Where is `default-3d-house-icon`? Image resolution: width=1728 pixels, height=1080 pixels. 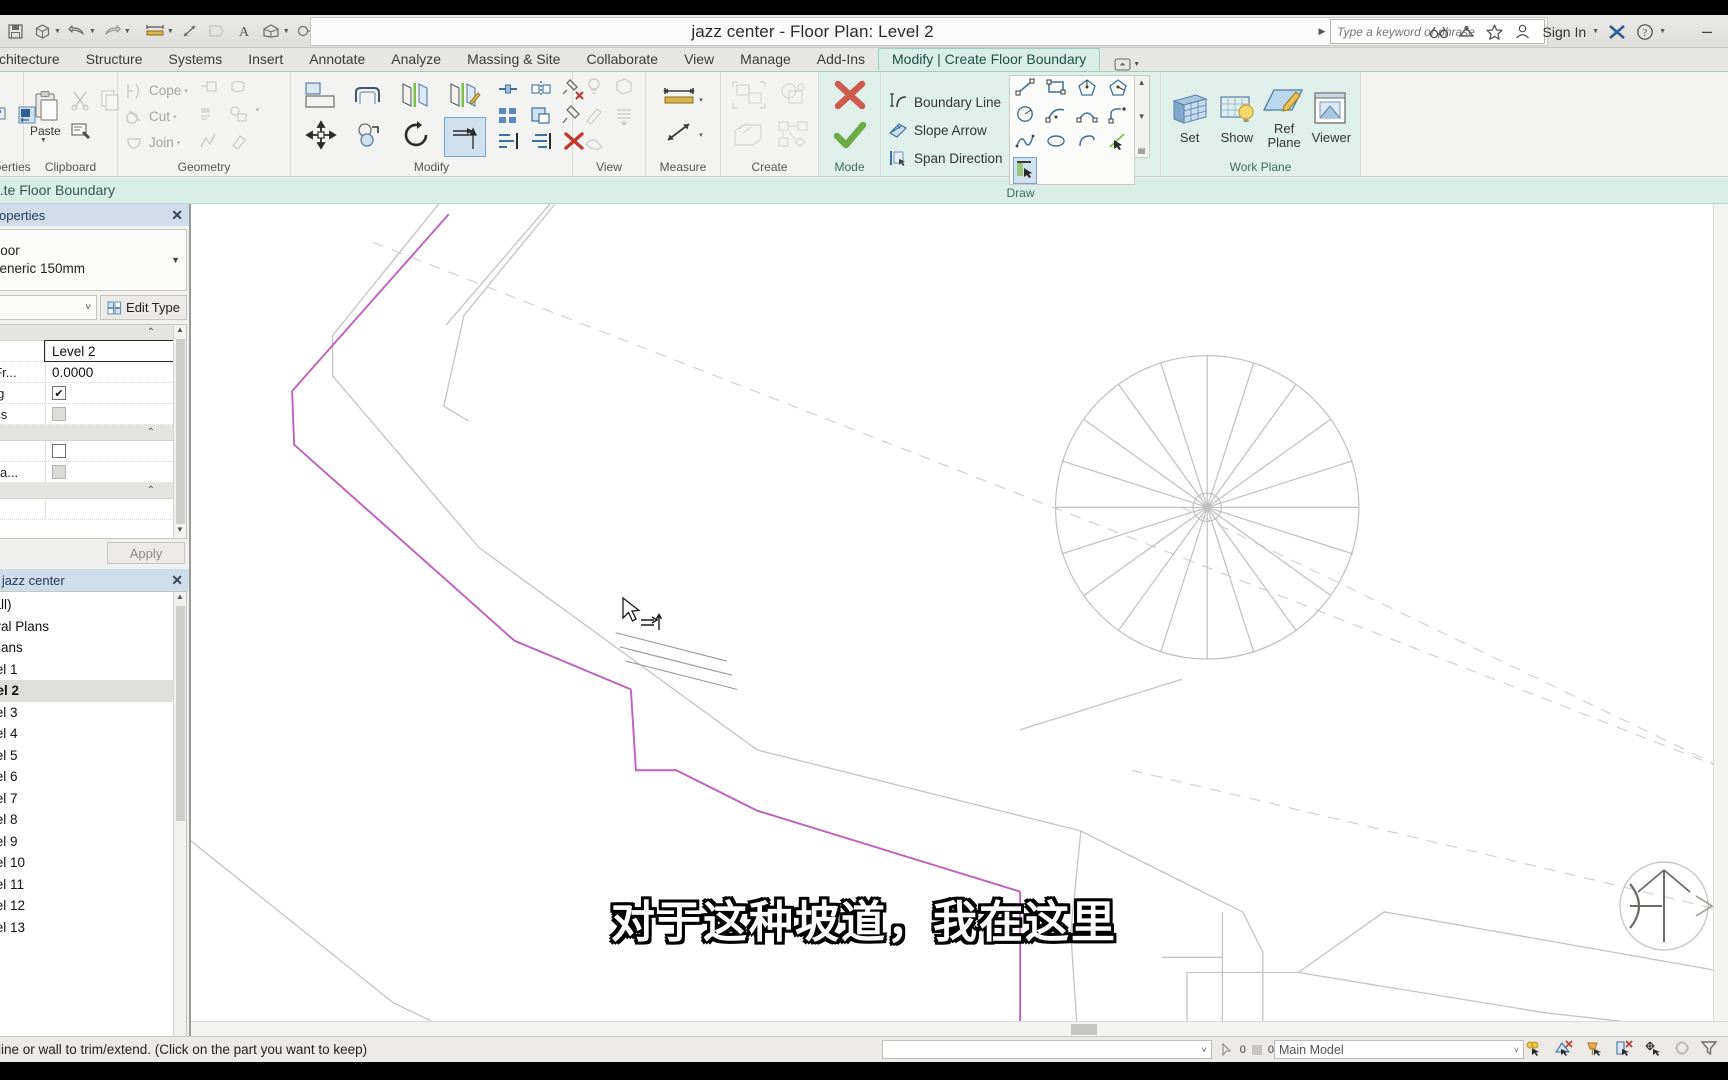
default-3d-house-icon is located at coordinates (271, 31).